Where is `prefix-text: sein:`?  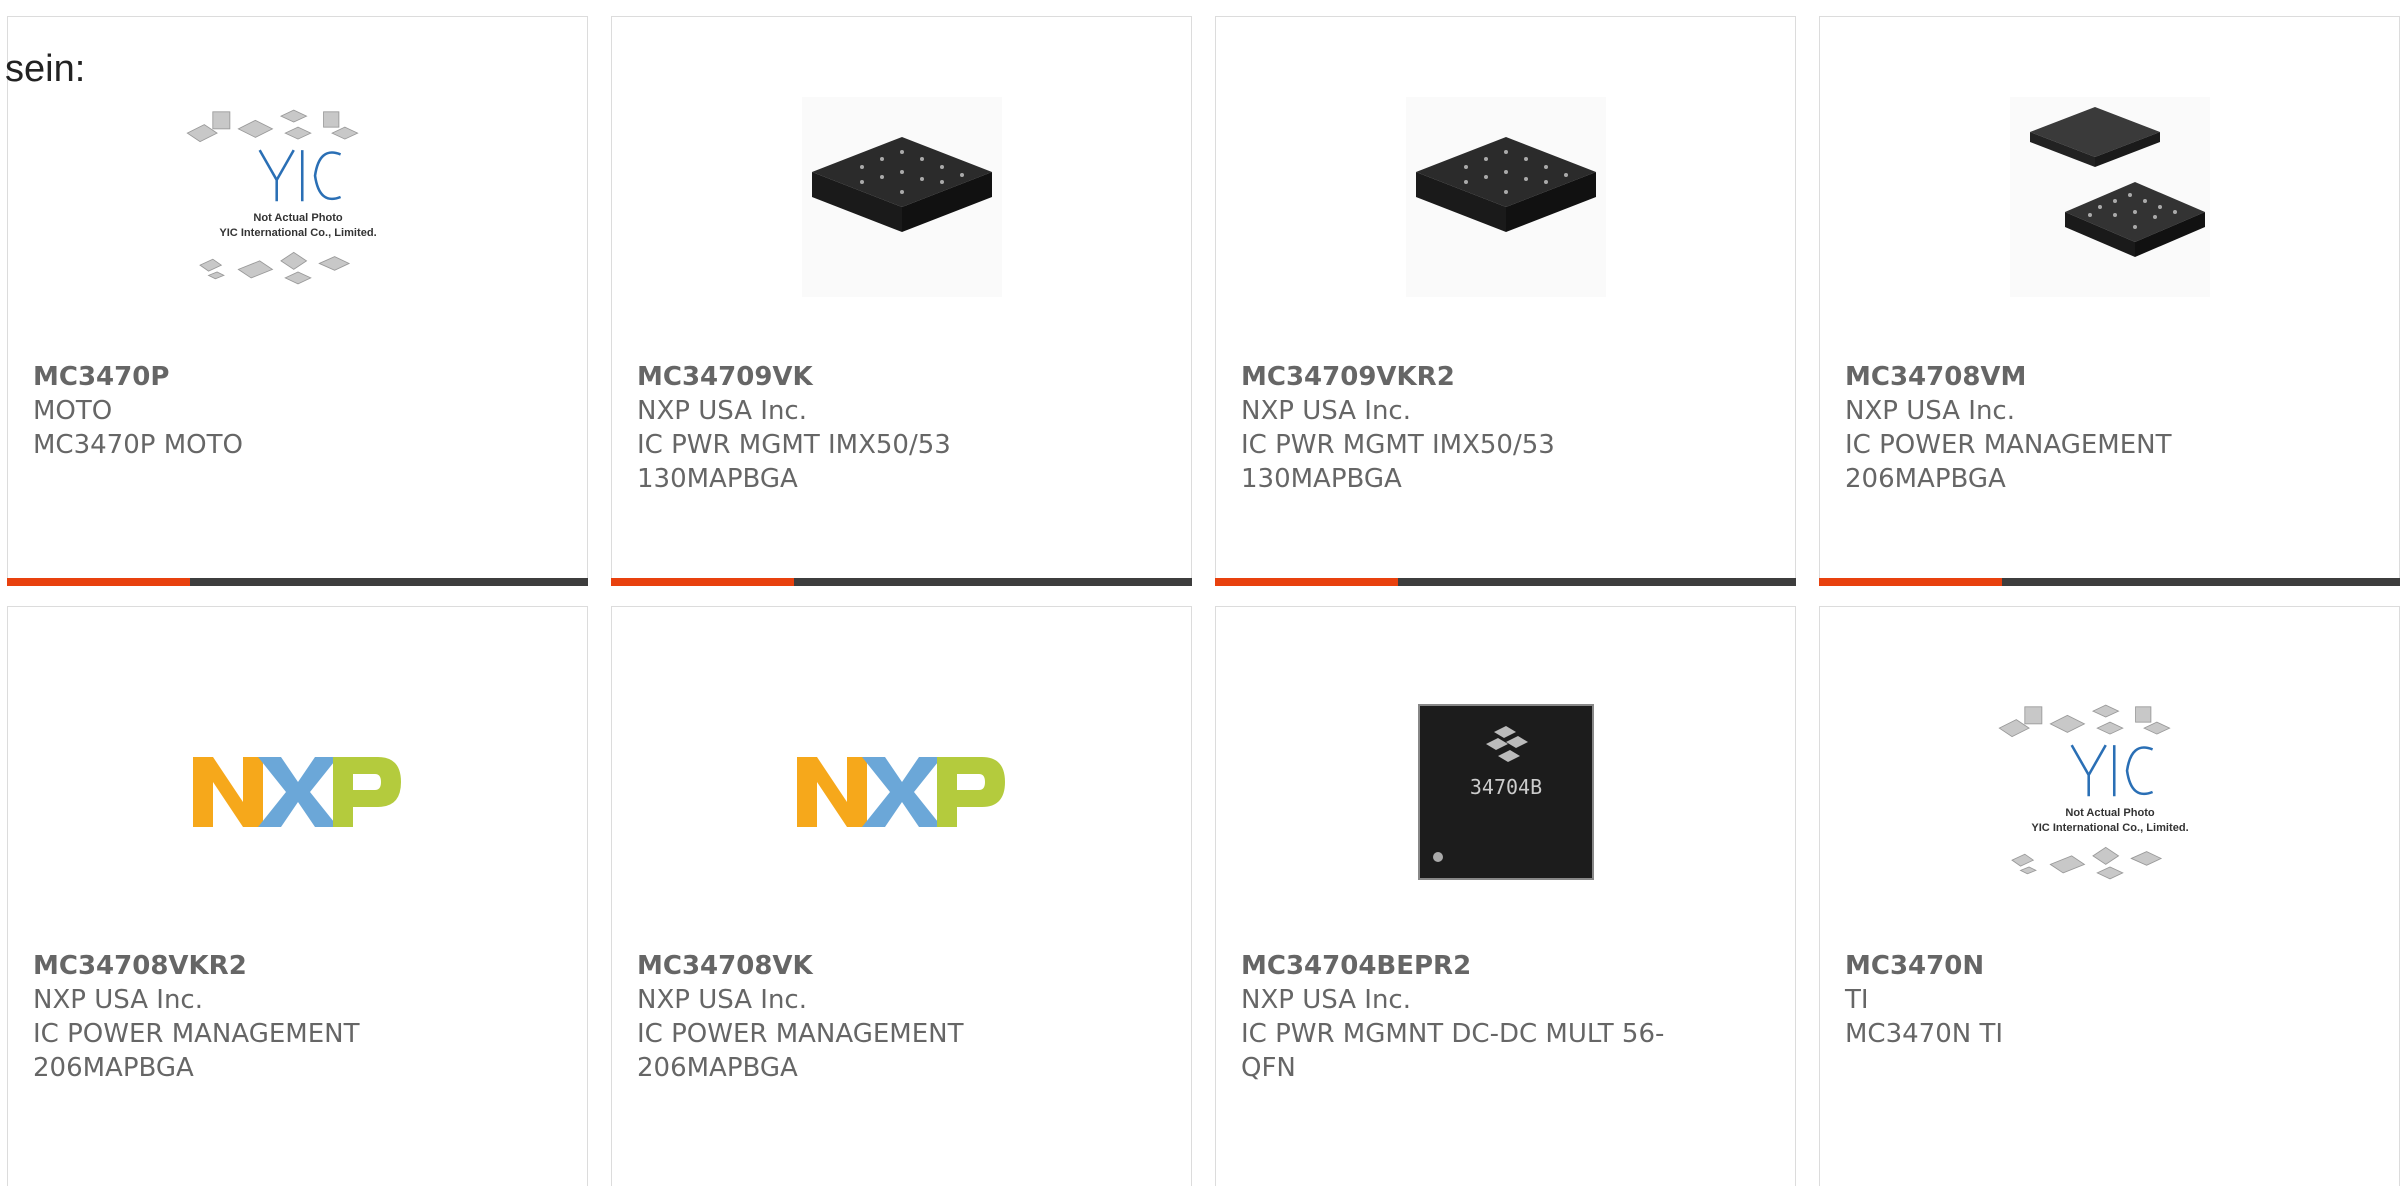 prefix-text: sein: is located at coordinates (45, 69).